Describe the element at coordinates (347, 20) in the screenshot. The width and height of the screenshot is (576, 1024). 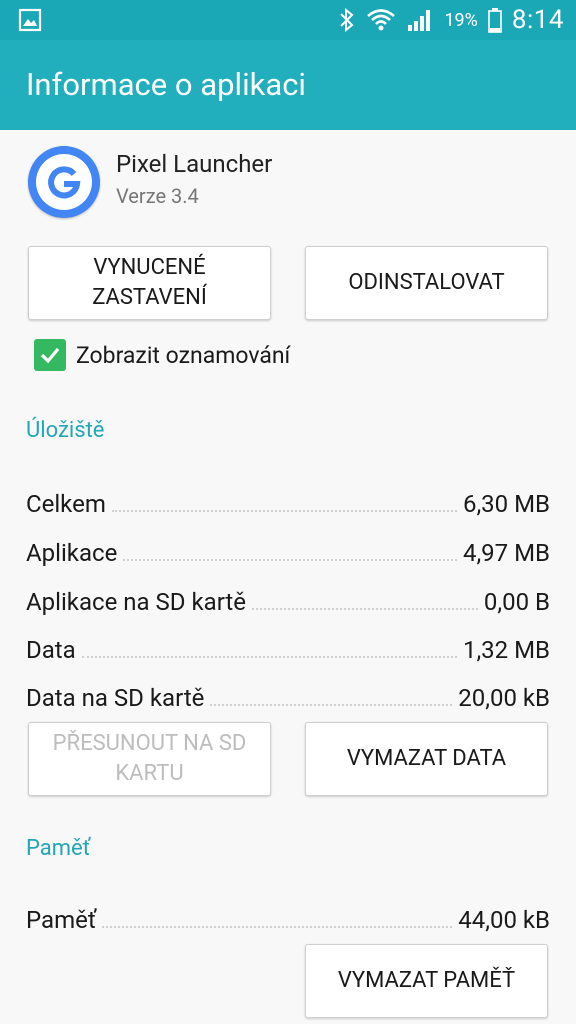
I see `bluetooth-icon` at that location.